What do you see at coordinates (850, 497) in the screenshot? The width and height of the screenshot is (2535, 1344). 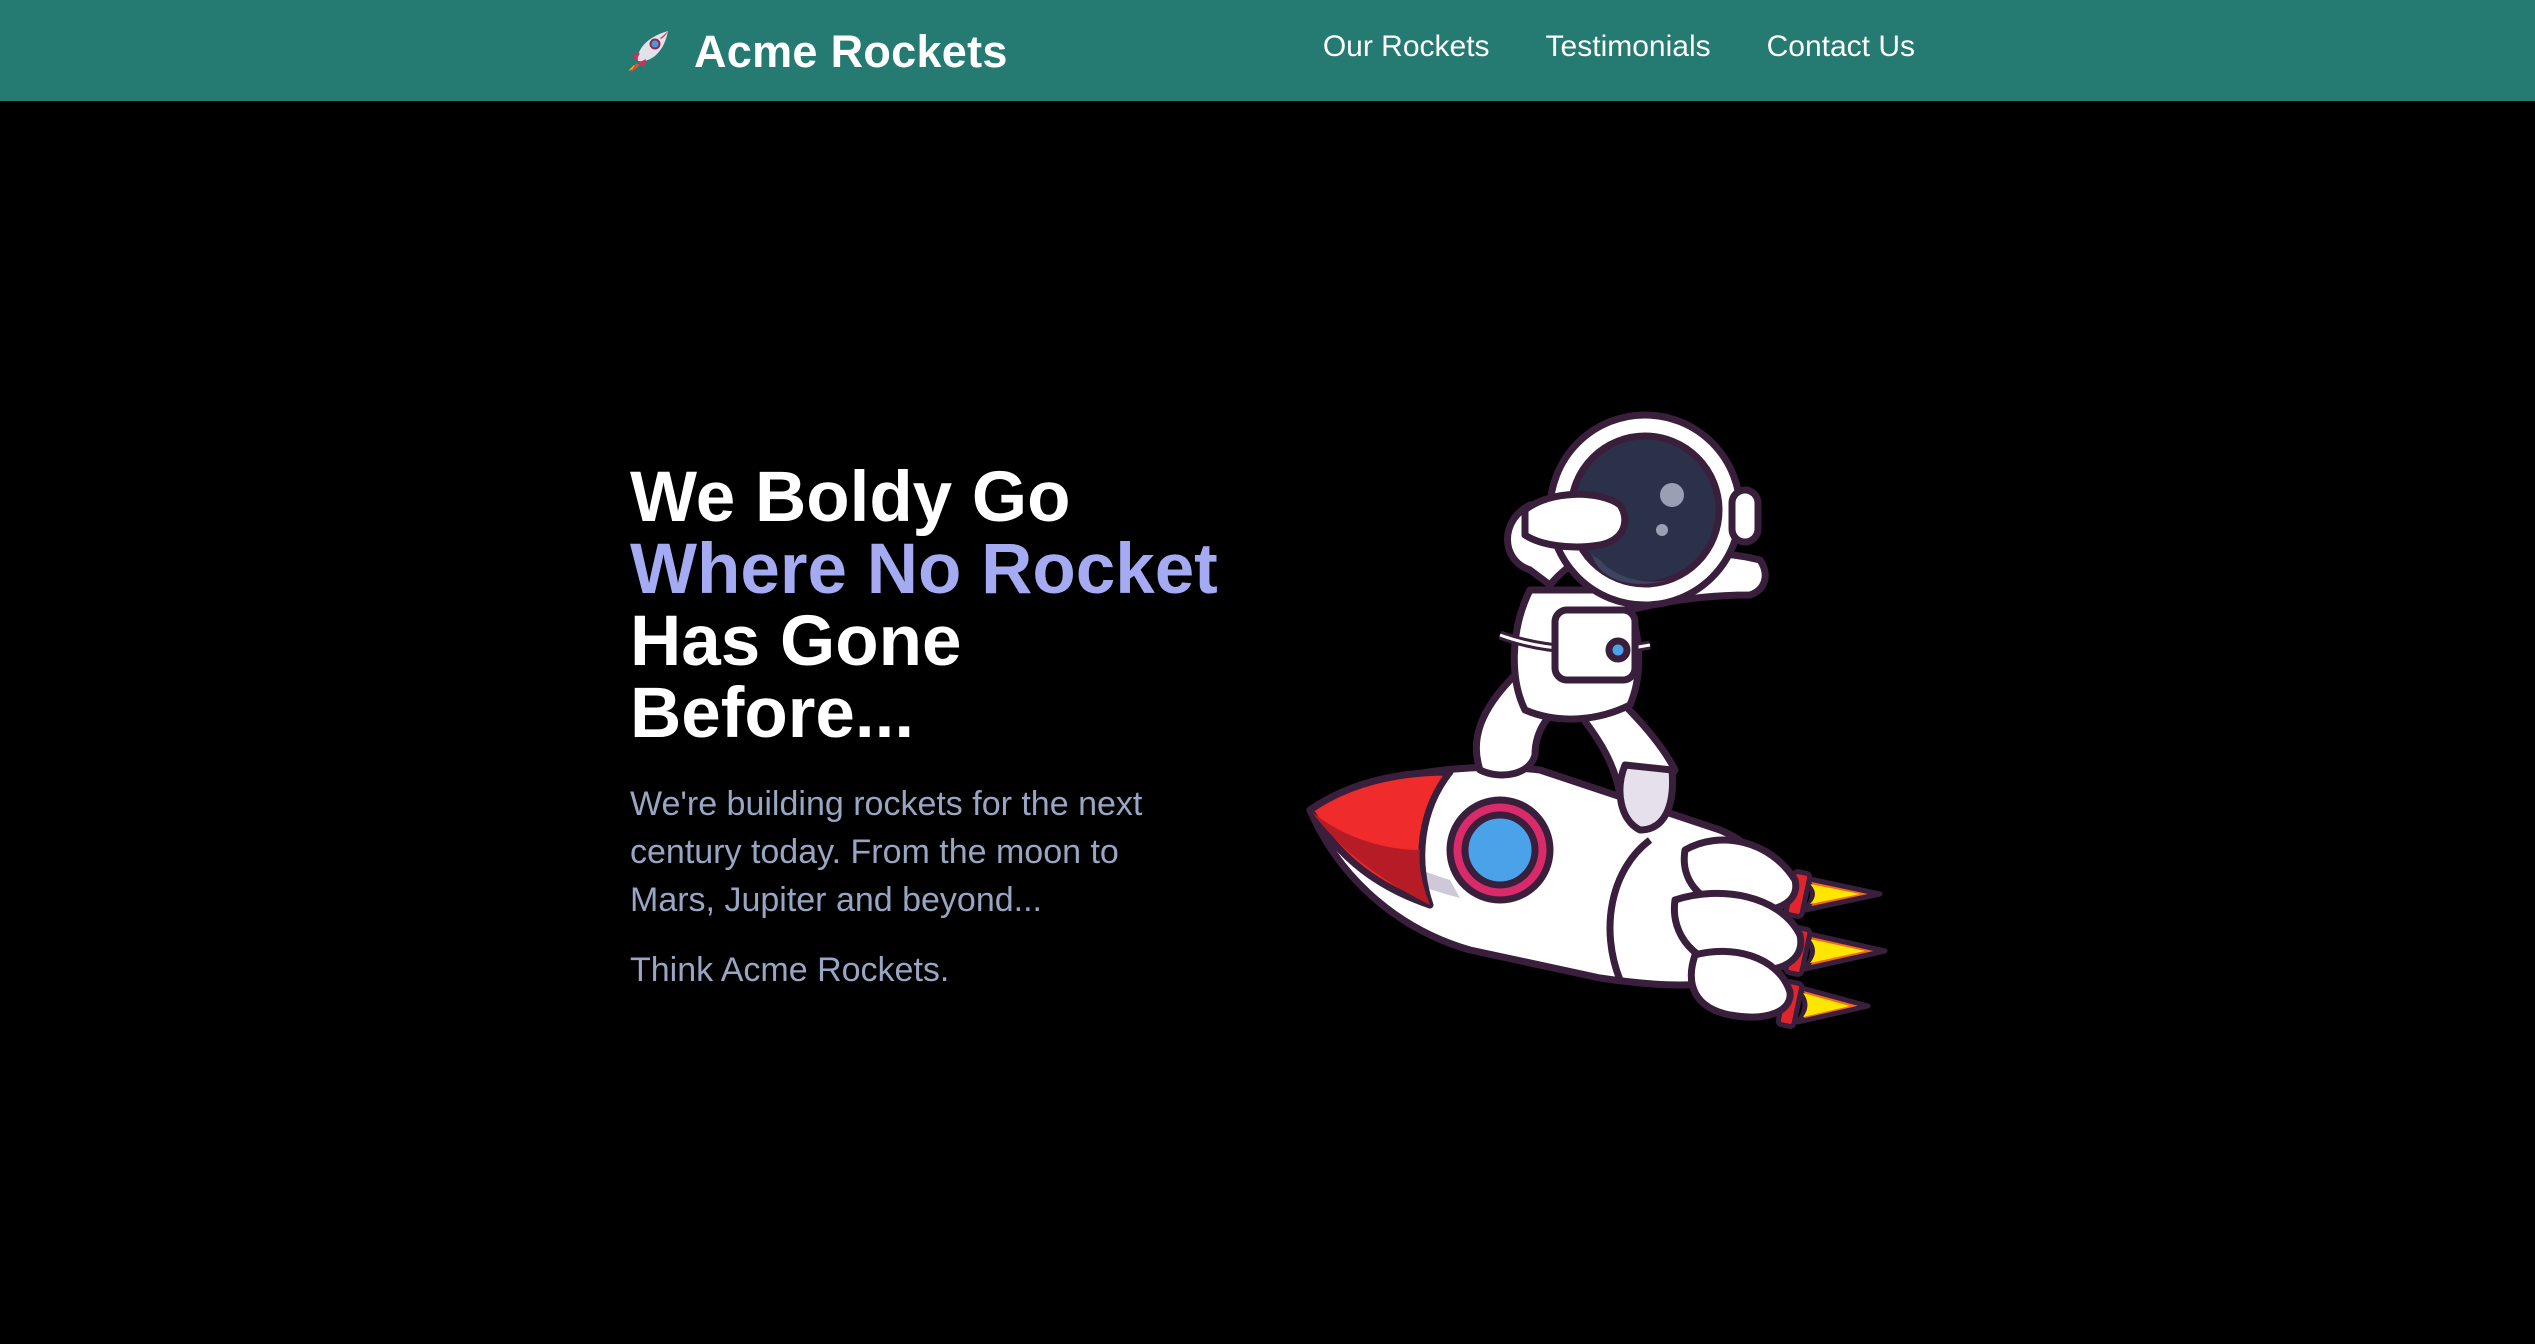 I see `hero-heading-line-1: We Boldy Go` at bounding box center [850, 497].